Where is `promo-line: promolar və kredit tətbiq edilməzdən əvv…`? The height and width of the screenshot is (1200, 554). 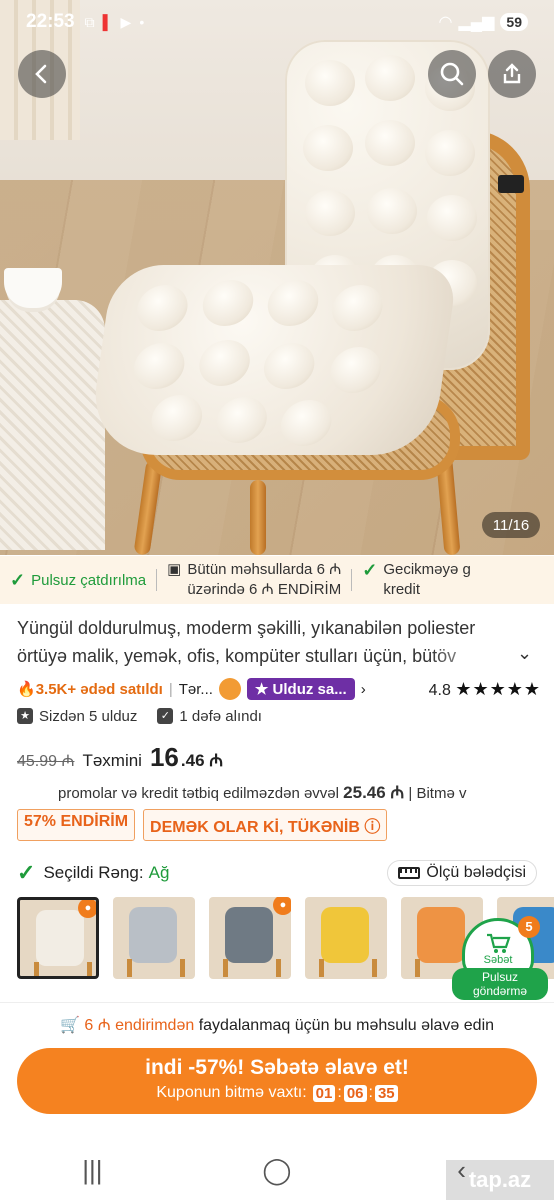
promo-line: promolar və kredit tətbiq edilməzdən əvv… is located at coordinates (303, 791).